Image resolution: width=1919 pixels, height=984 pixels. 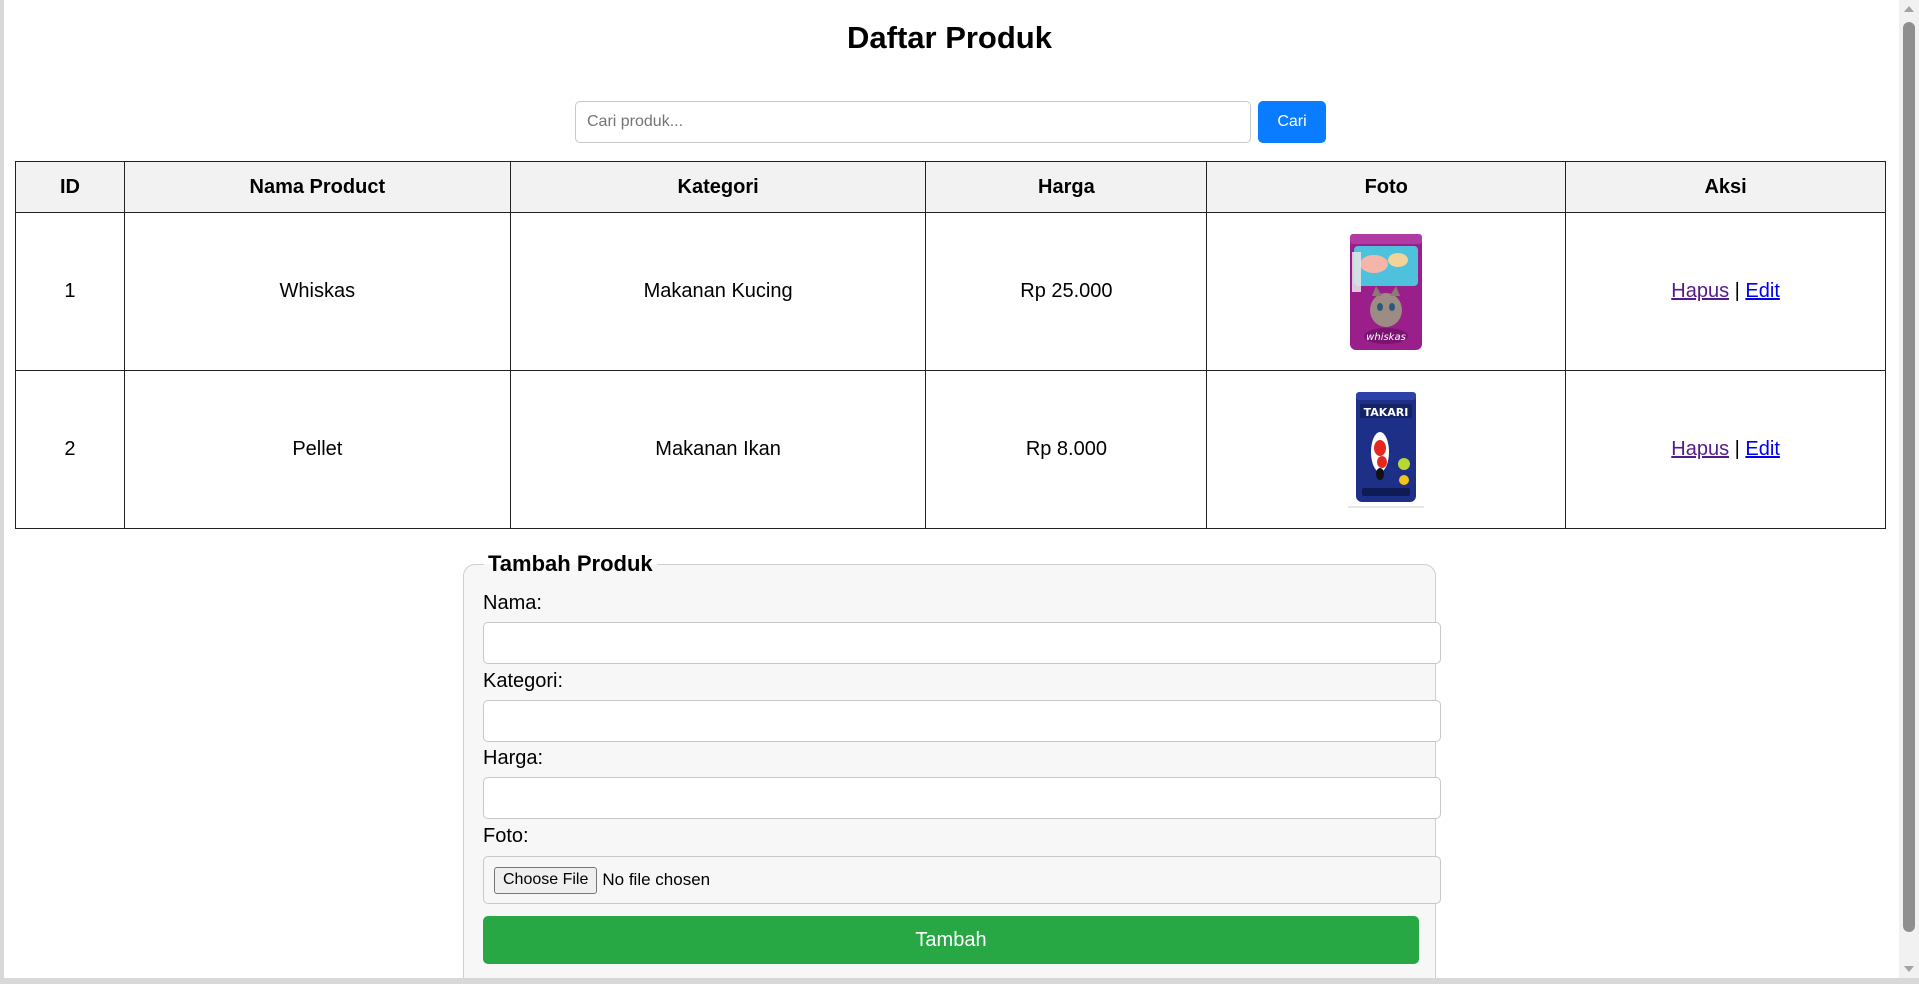 What do you see at coordinates (1386, 412) in the screenshot?
I see `svg-text: TAKARI` at bounding box center [1386, 412].